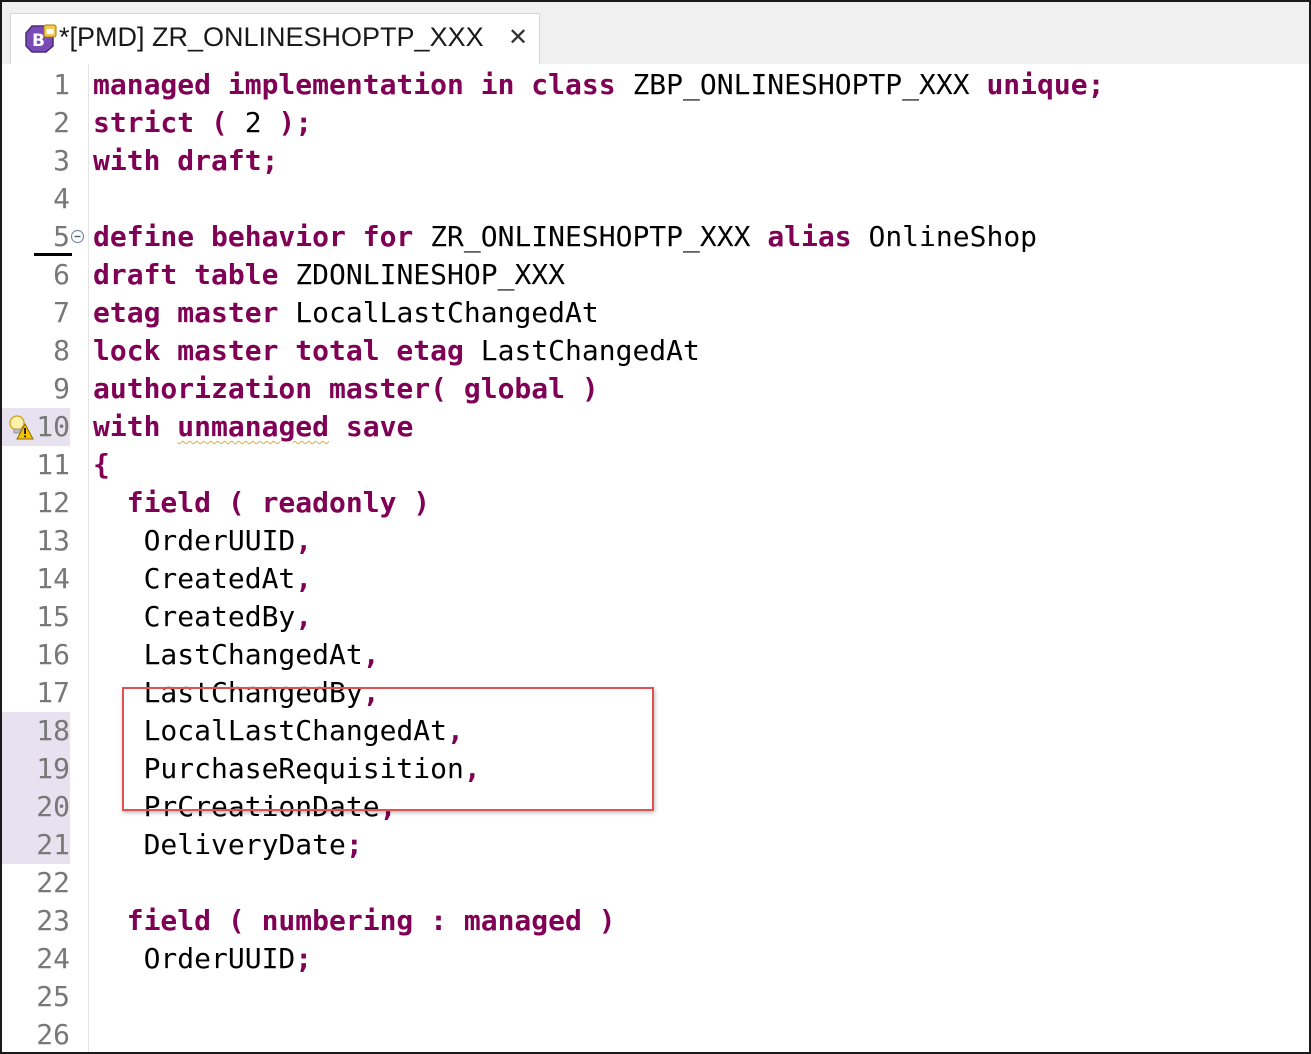 The width and height of the screenshot is (1311, 1054). I want to click on keyword-token: lock master total etag, so click(287, 350).